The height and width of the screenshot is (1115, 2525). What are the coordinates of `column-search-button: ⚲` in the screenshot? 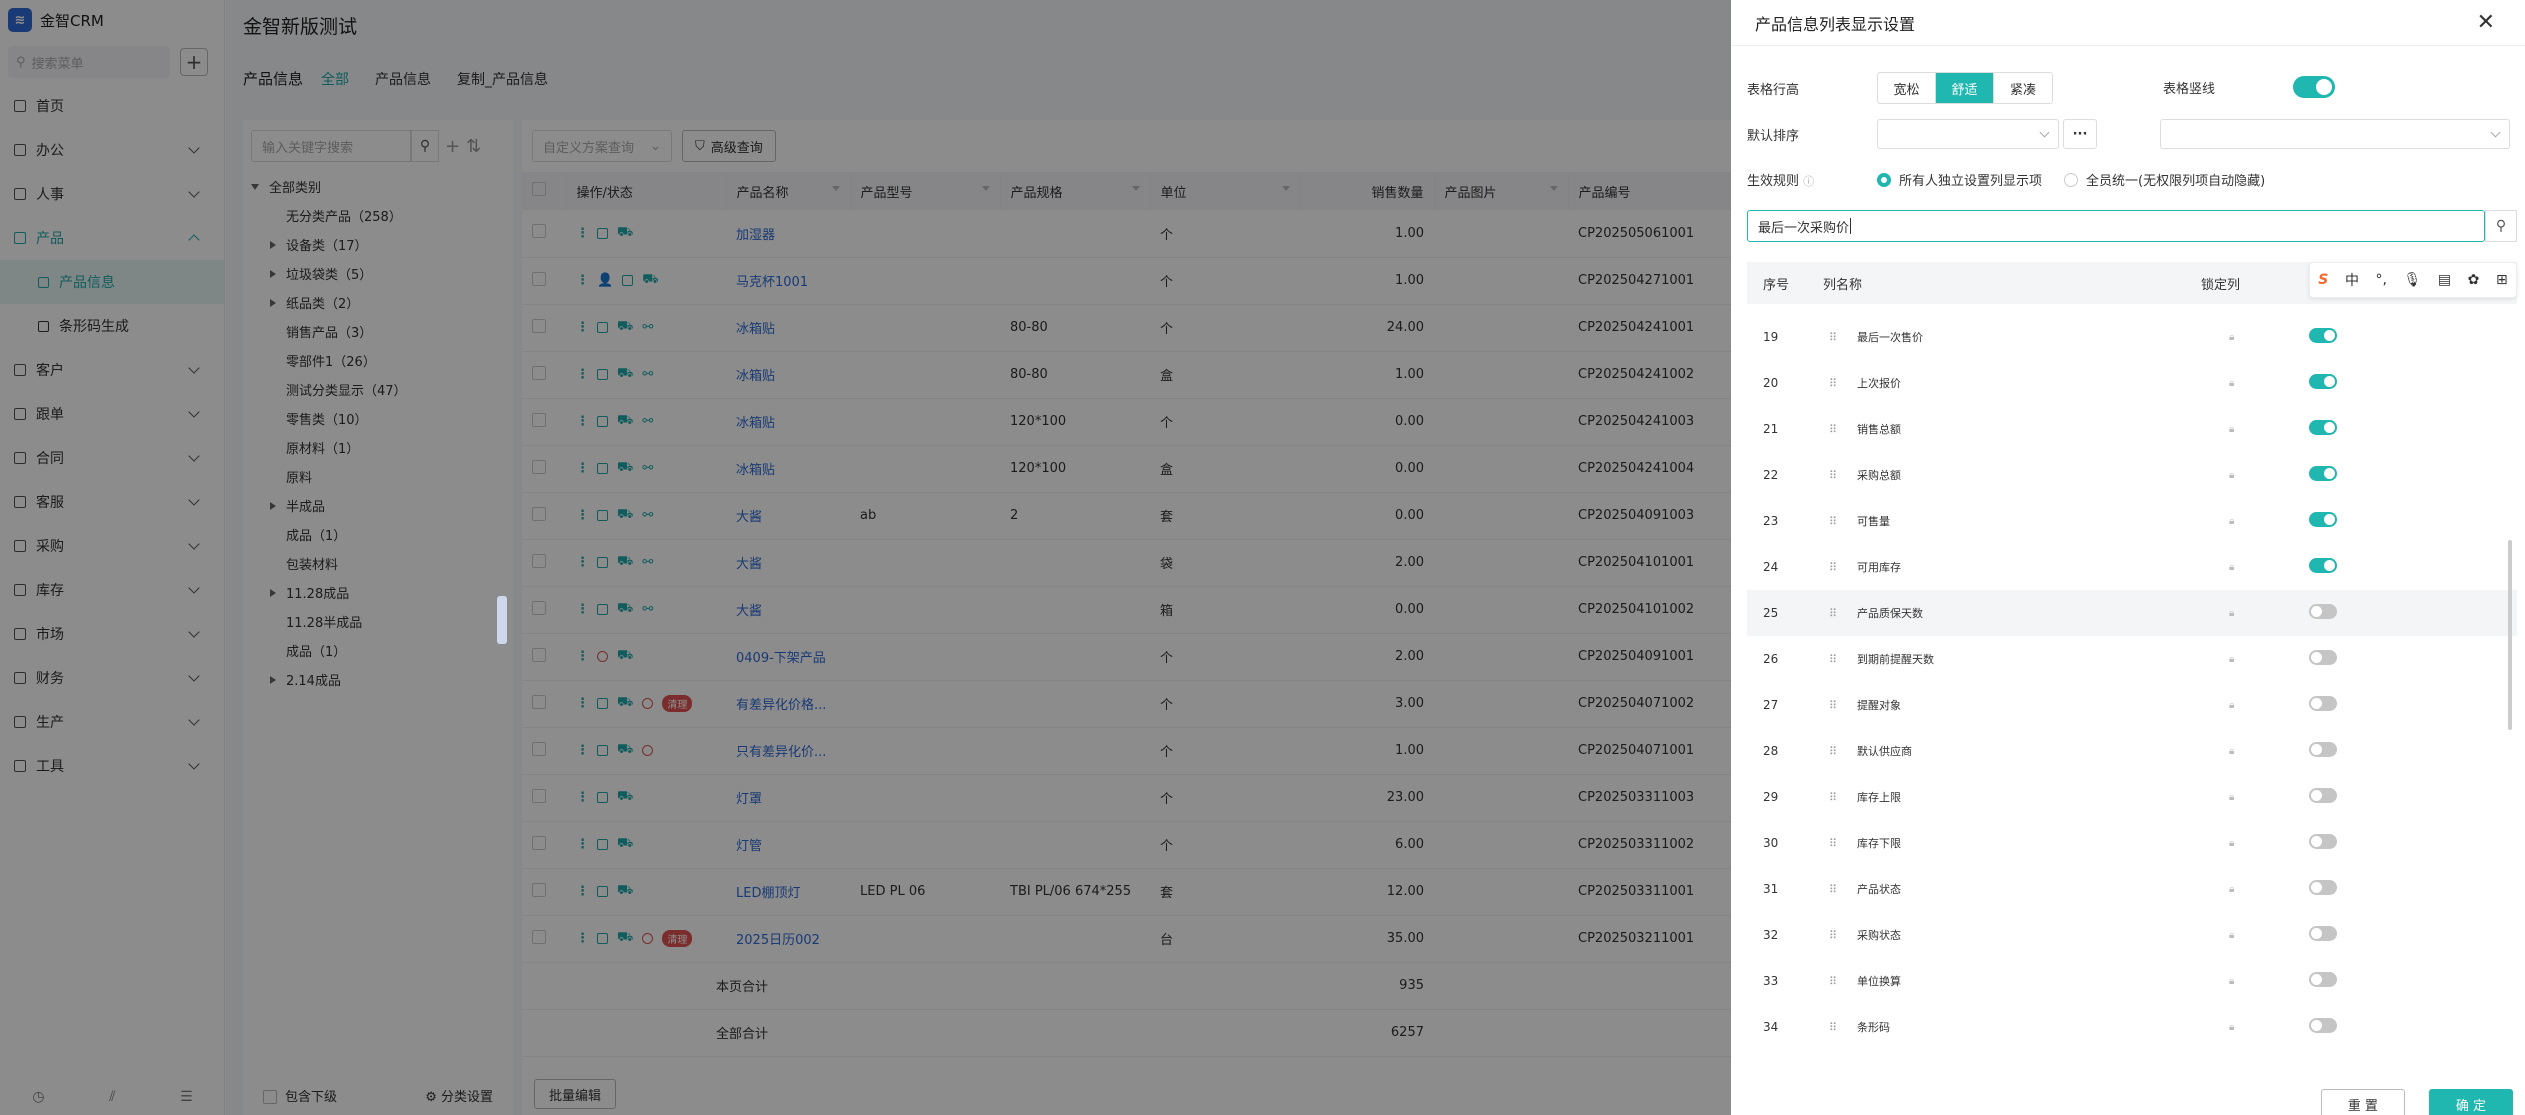 It's located at (2501, 226).